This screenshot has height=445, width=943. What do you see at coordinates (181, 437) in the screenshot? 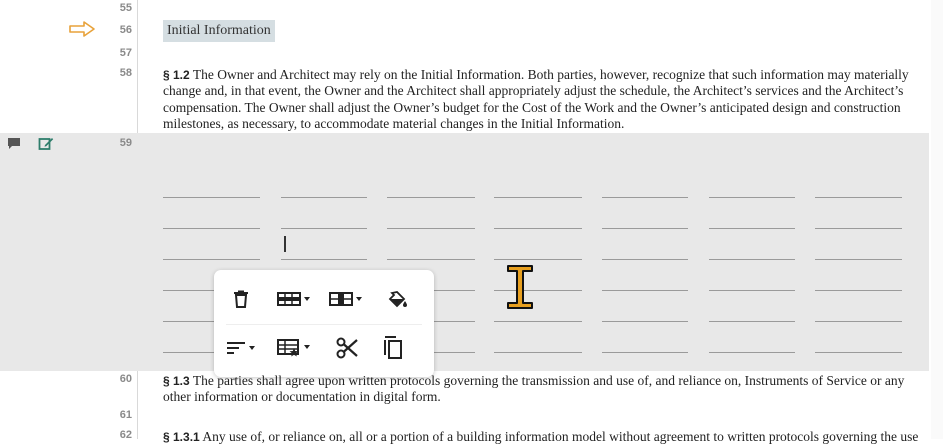
I see `section-label: § 1.3.1` at bounding box center [181, 437].